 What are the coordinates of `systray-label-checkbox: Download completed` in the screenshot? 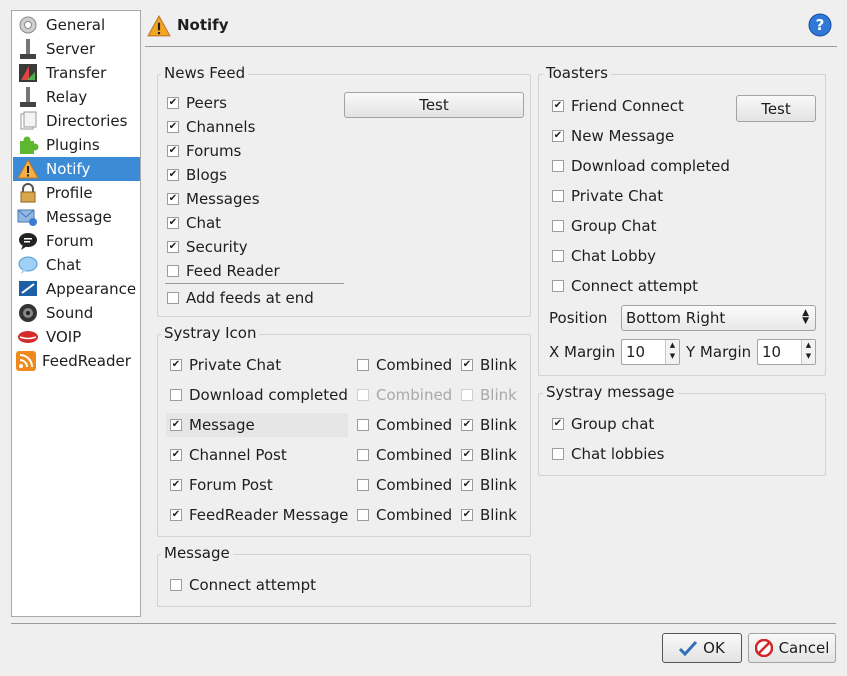 It's located at (259, 395).